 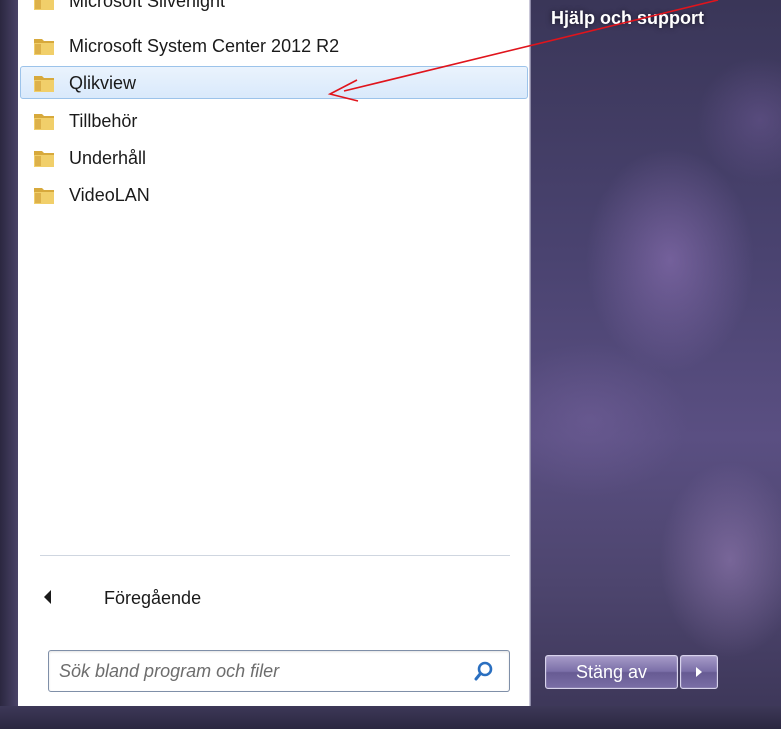 What do you see at coordinates (108, 158) in the screenshot?
I see `program-label: Underhåll` at bounding box center [108, 158].